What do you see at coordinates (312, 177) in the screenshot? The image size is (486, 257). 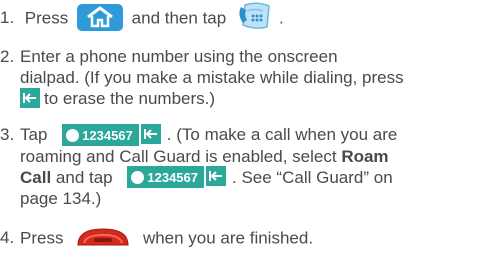 I see `step-text: . See “Call Guard” on` at bounding box center [312, 177].